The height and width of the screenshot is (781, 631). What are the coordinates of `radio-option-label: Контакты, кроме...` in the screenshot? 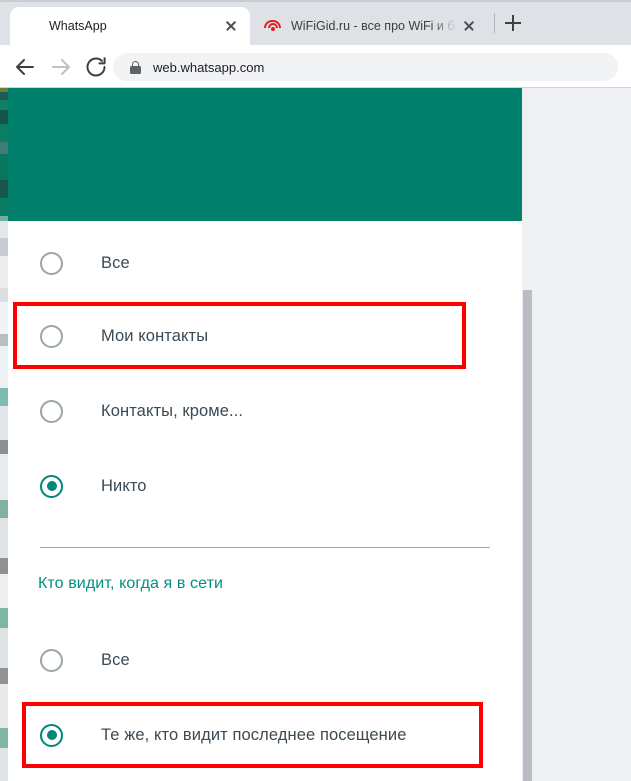 It's located at (172, 410).